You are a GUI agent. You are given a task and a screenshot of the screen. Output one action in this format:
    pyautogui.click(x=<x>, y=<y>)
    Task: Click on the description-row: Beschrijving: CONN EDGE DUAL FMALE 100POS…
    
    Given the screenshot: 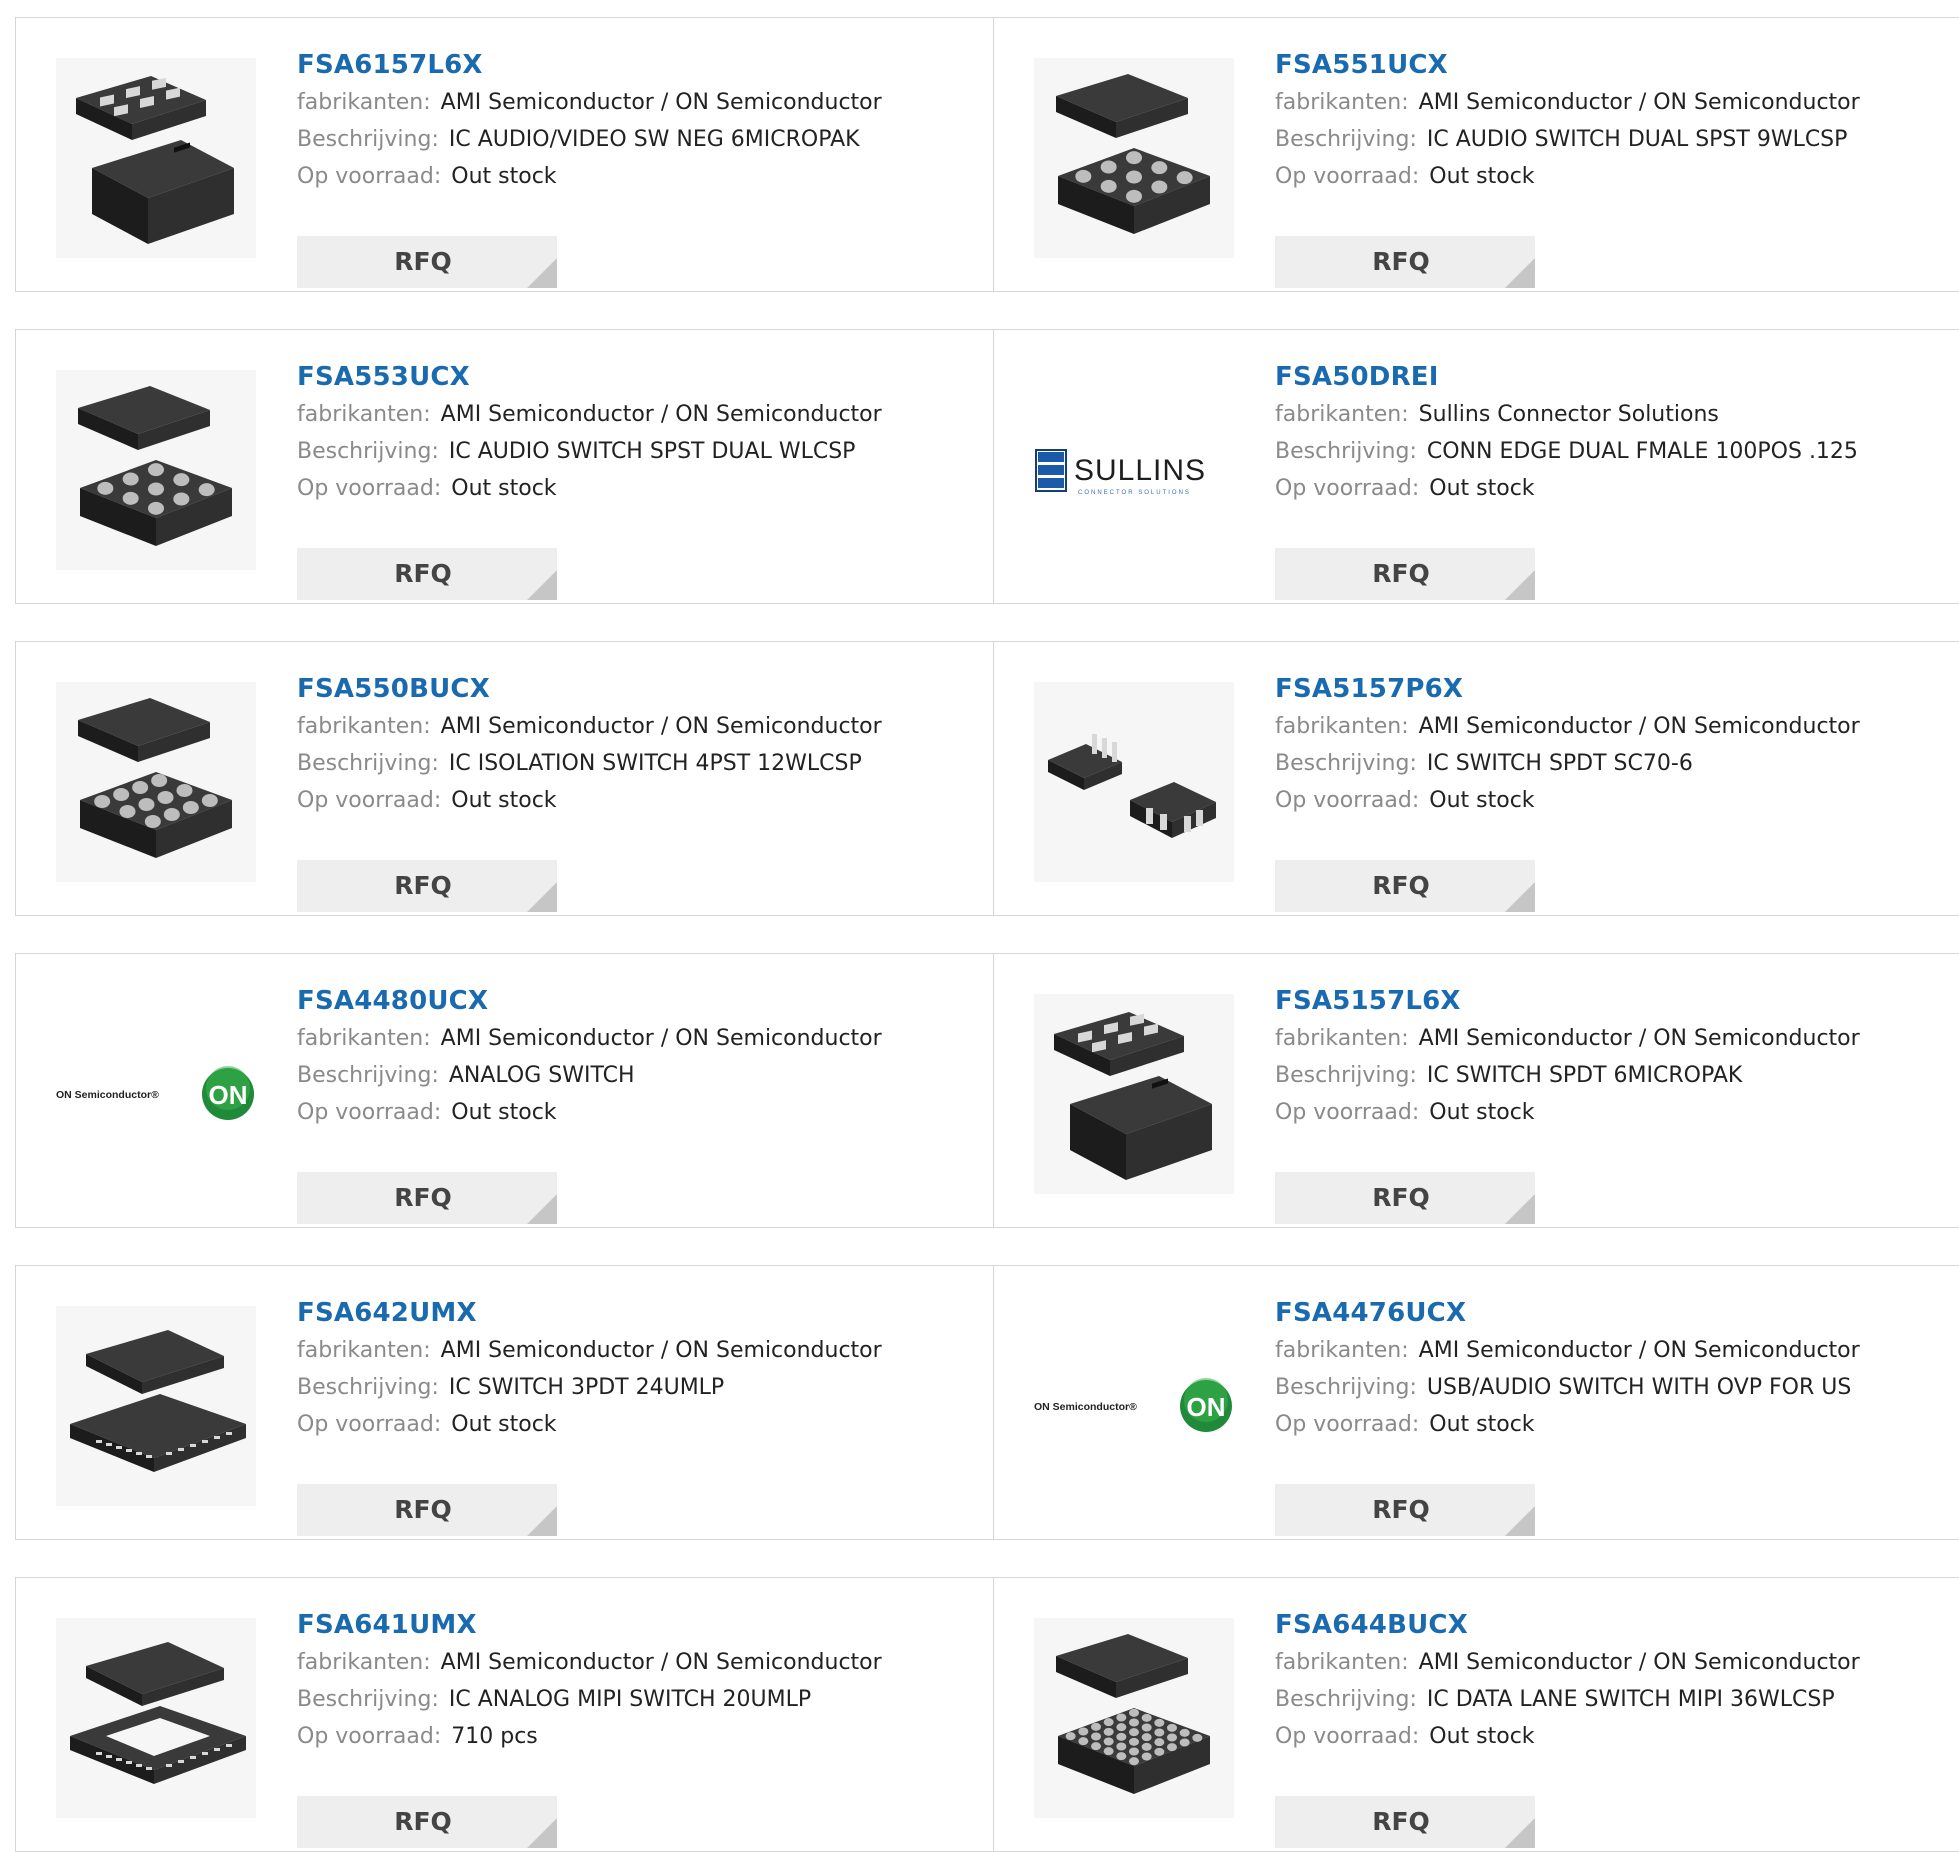 What is the action you would take?
    pyautogui.click(x=1615, y=451)
    